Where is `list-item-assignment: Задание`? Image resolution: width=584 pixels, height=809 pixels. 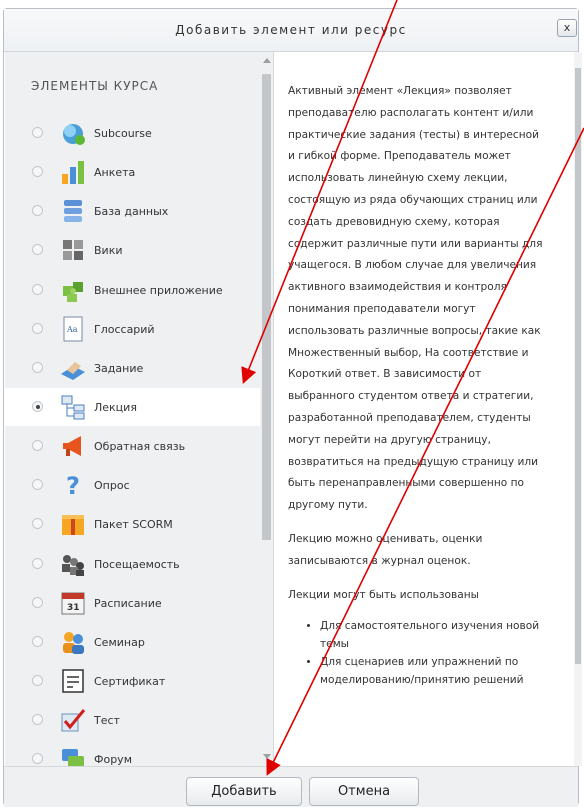
list-item-assignment: Задание is located at coordinates (132, 368).